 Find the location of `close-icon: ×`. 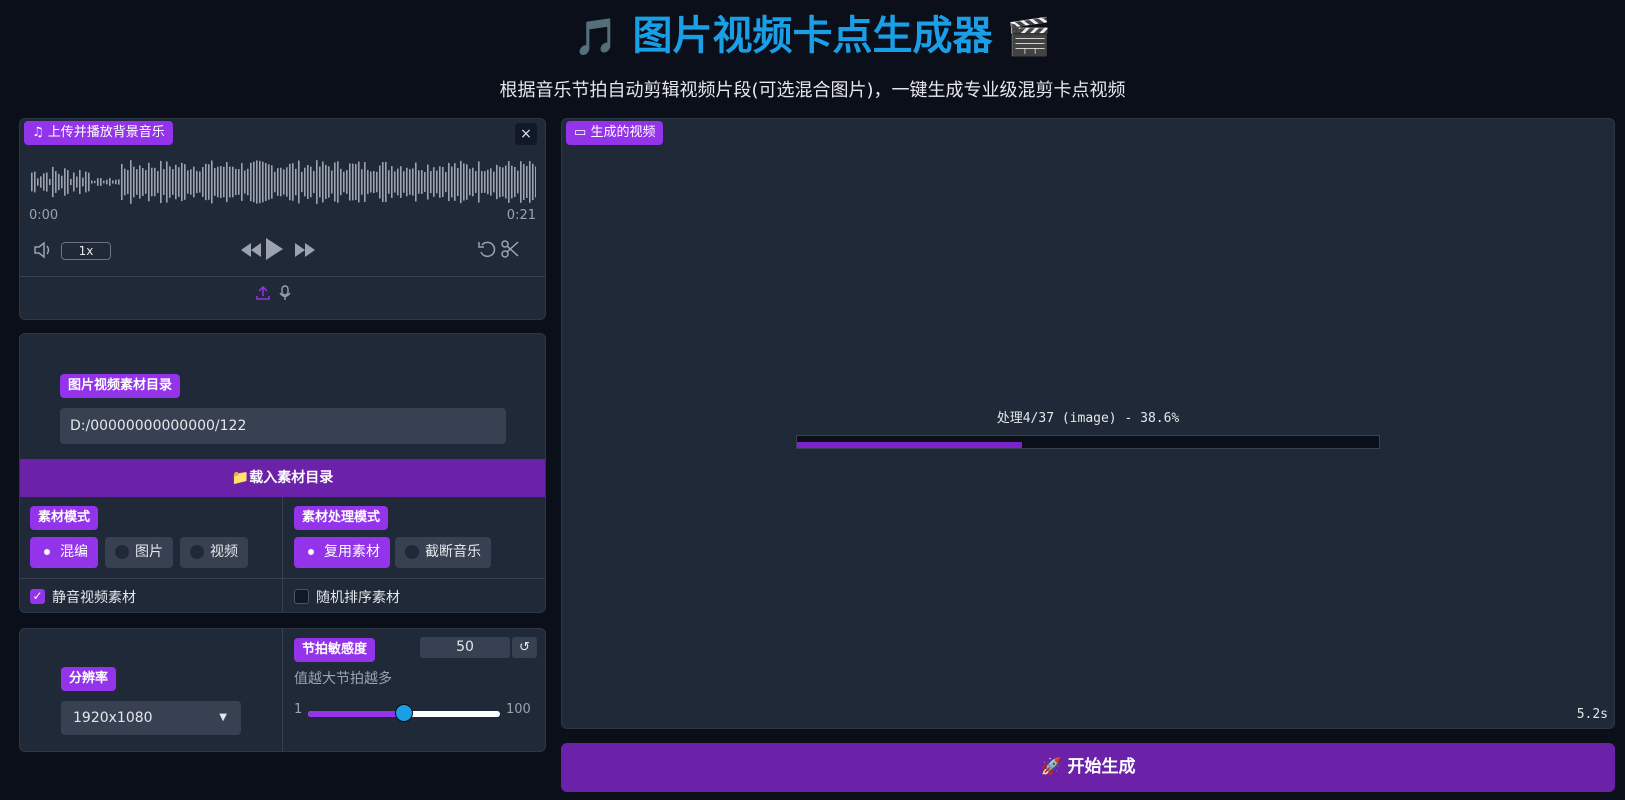

close-icon: × is located at coordinates (526, 134).